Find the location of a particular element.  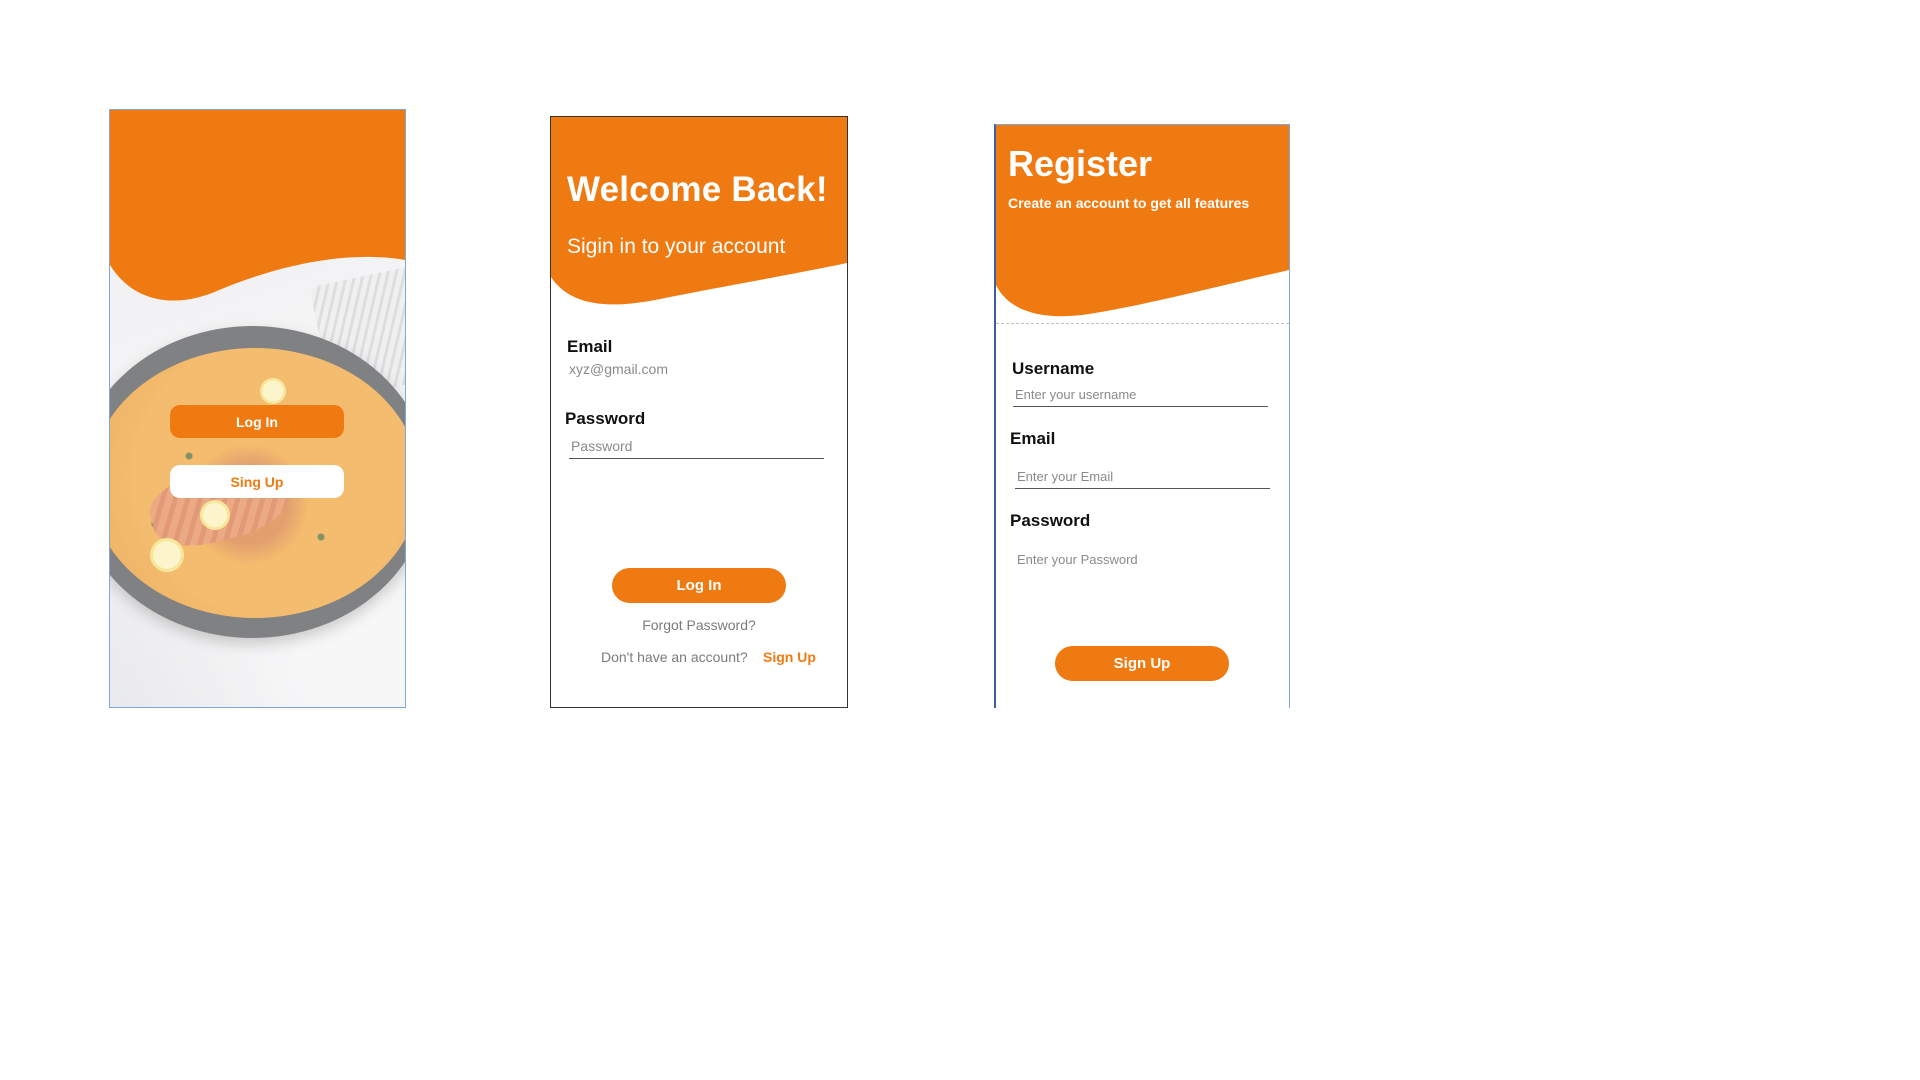

no-account-text: Don't have an account? is located at coordinates (674, 657).